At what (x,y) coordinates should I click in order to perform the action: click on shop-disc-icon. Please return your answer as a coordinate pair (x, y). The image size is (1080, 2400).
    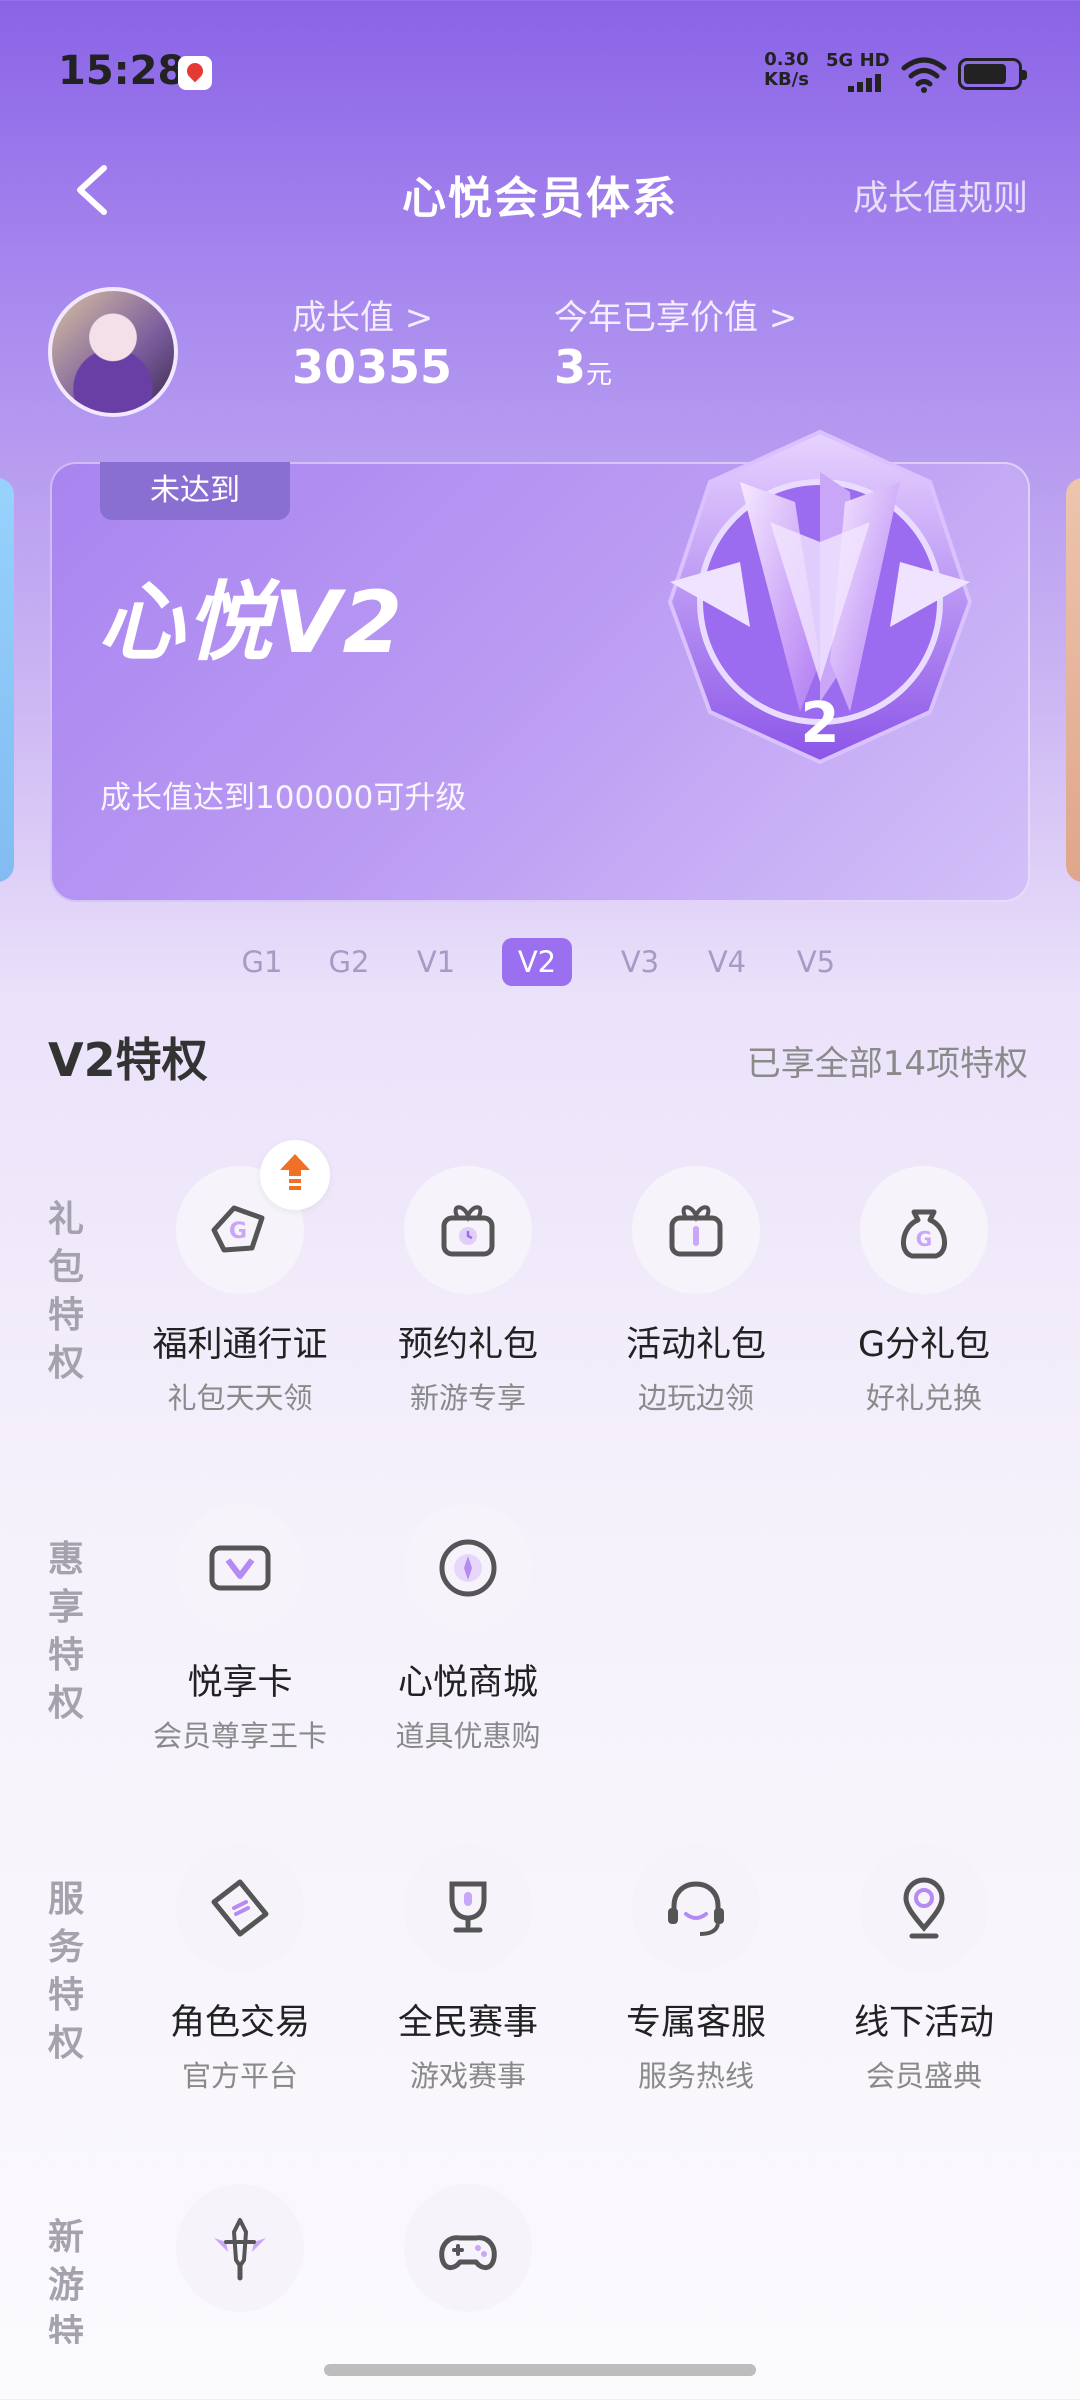
    Looking at the image, I should click on (468, 1568).